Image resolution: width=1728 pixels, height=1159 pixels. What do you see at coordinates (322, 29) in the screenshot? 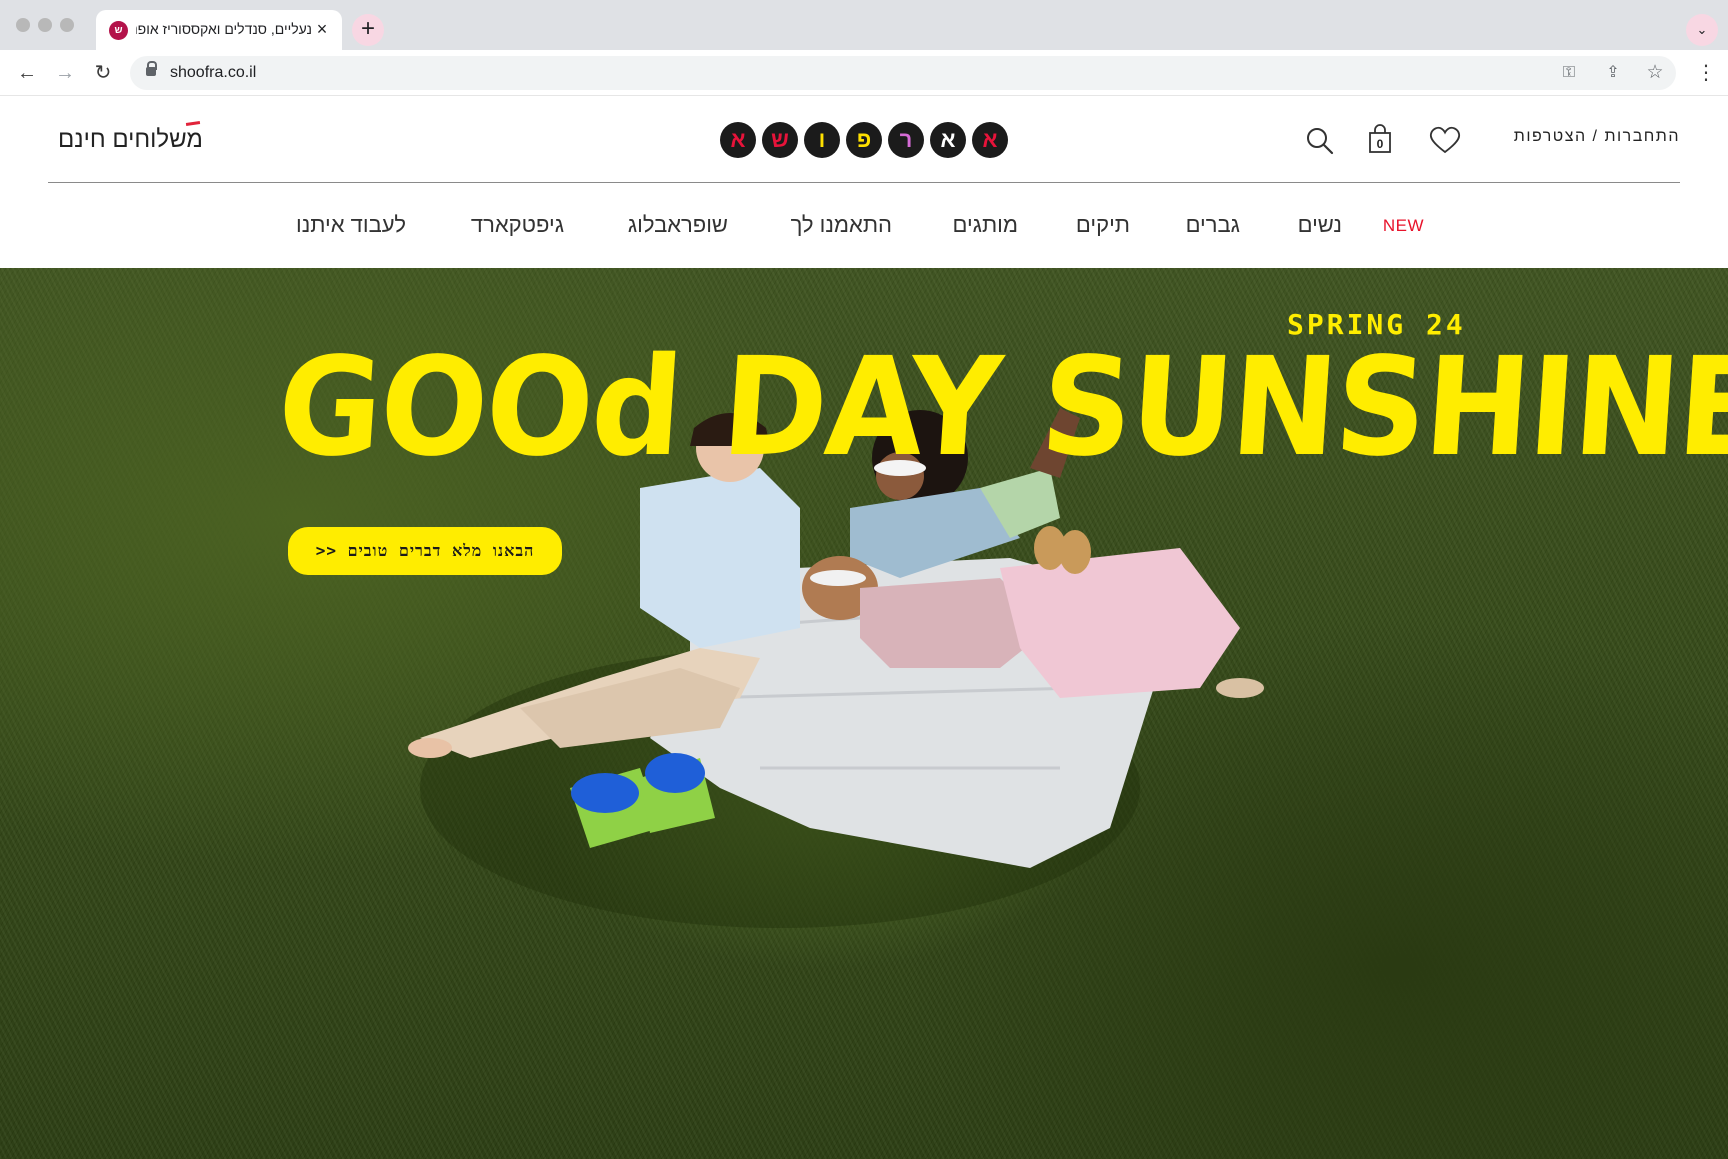
I see `tab-close-icon: ×` at bounding box center [322, 29].